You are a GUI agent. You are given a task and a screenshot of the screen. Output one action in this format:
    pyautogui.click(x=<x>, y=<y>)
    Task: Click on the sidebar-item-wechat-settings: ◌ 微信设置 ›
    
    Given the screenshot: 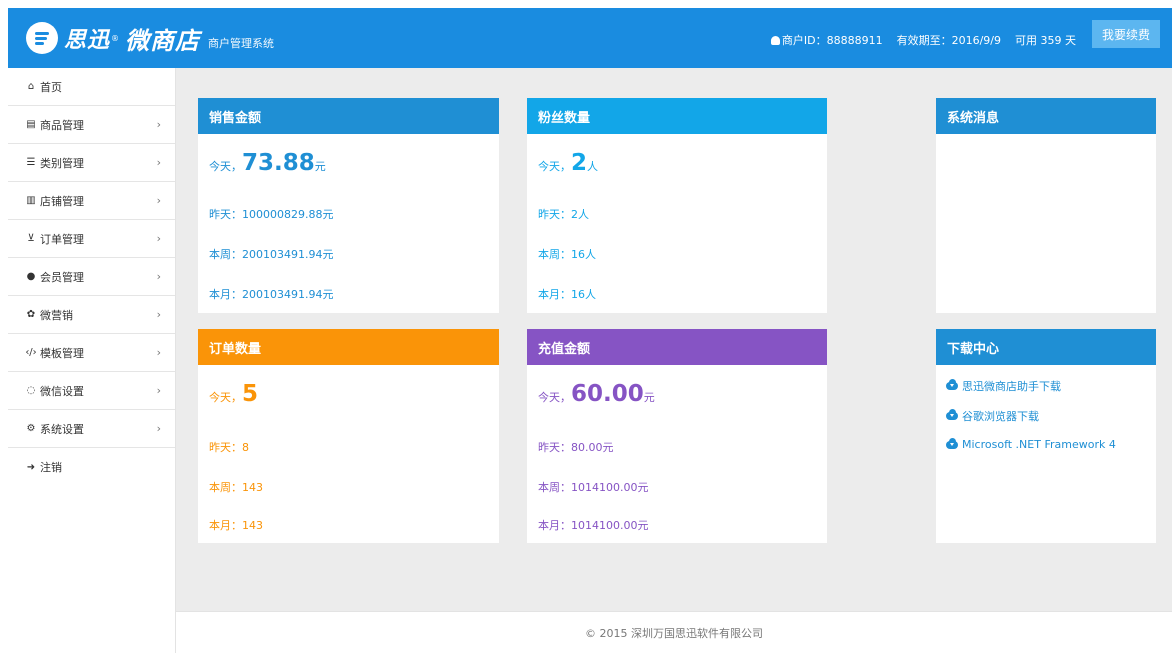 What is the action you would take?
    pyautogui.click(x=91, y=391)
    